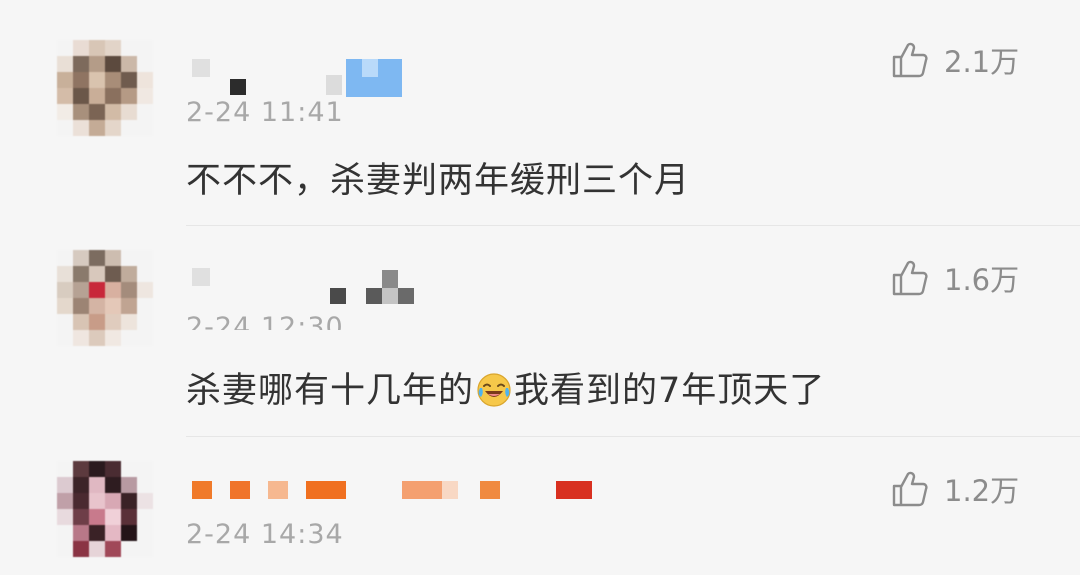 The image size is (1080, 575). I want to click on laughing-crying-emoji, so click(494, 390).